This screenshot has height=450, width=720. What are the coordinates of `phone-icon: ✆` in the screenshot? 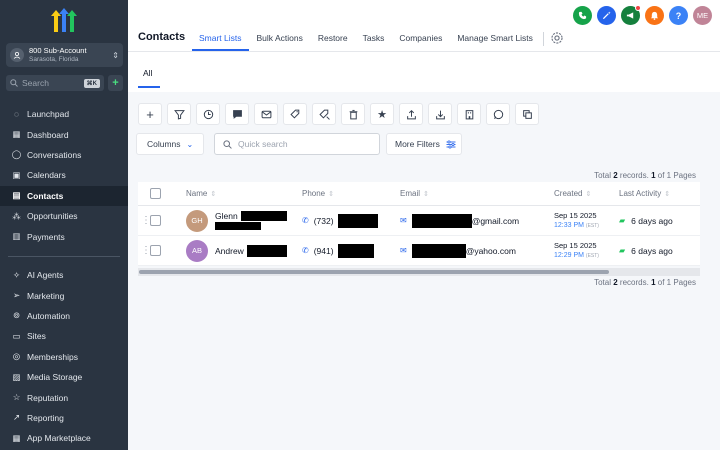 It's located at (305, 250).